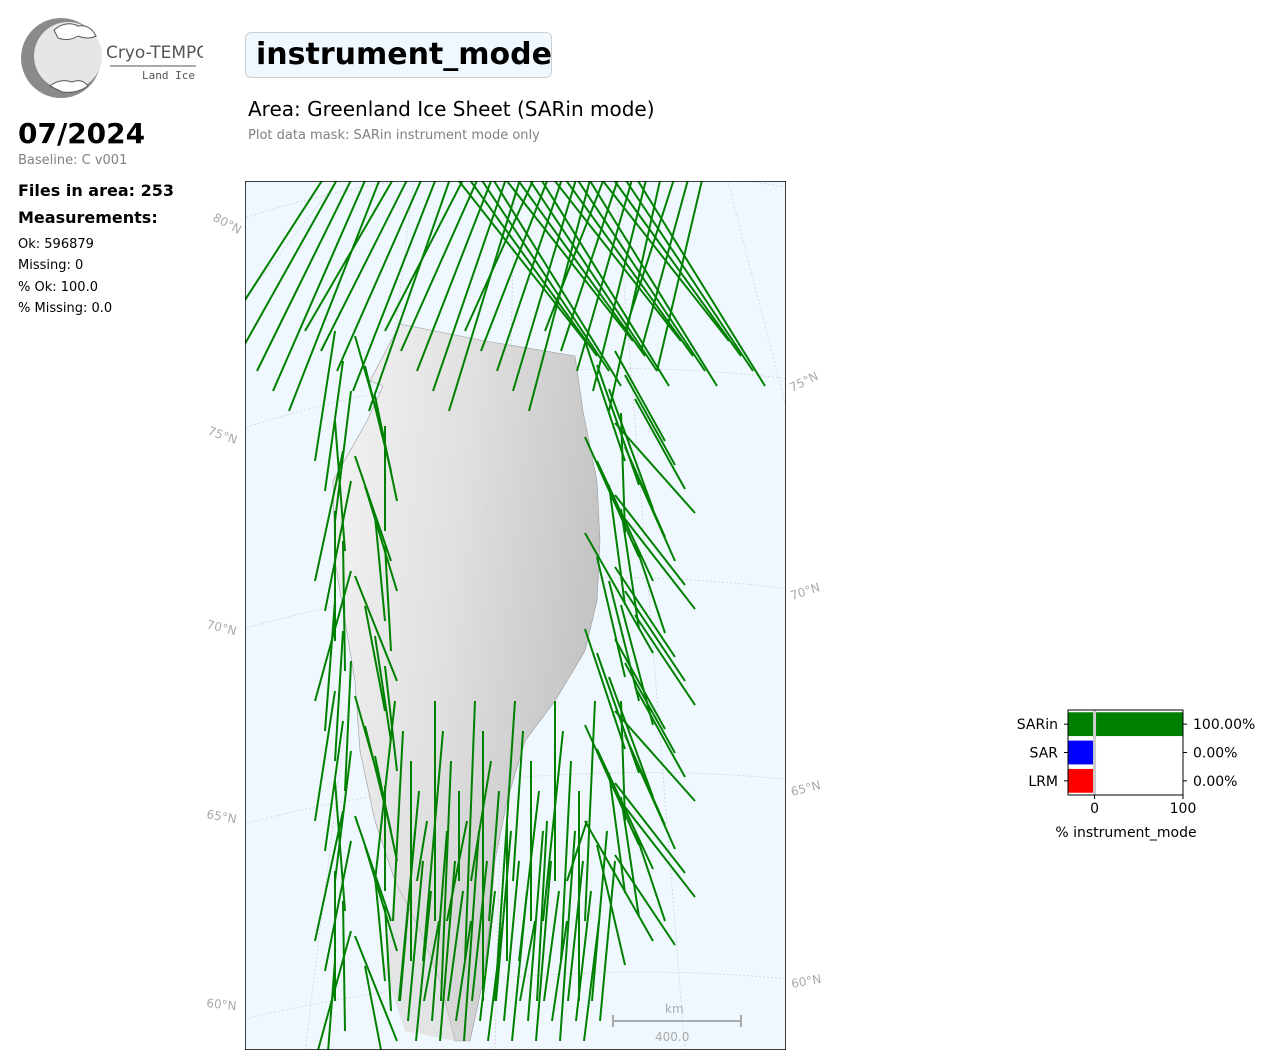 This screenshot has width=1272, height=1060. What do you see at coordinates (672, 1037) in the screenshot?
I see `scale-value: 400.0` at bounding box center [672, 1037].